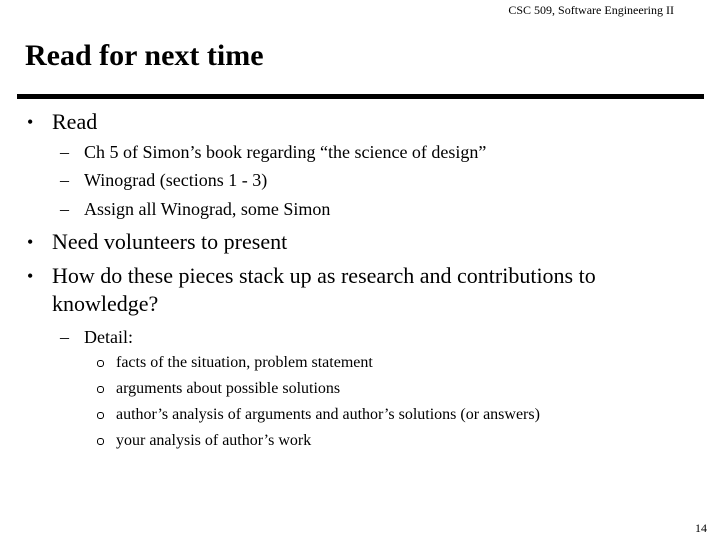  What do you see at coordinates (207, 209) in the screenshot?
I see `sub-bullet-text: Assign all Winograd, some Simon` at bounding box center [207, 209].